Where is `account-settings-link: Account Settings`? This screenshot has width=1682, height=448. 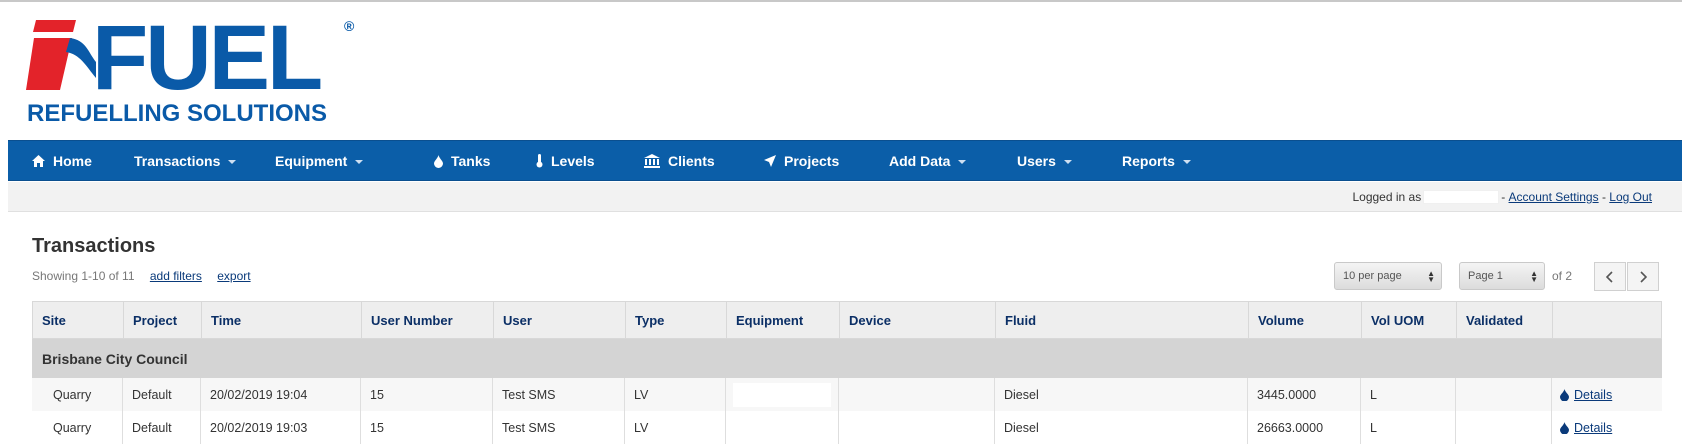 account-settings-link: Account Settings is located at coordinates (1554, 197).